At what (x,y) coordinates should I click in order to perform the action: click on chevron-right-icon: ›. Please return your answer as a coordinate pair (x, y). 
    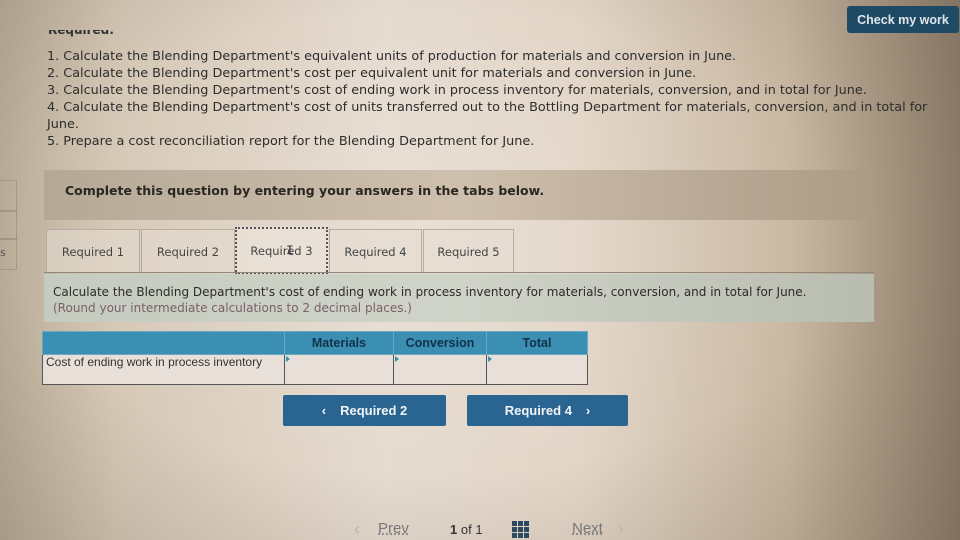
    Looking at the image, I should click on (588, 410).